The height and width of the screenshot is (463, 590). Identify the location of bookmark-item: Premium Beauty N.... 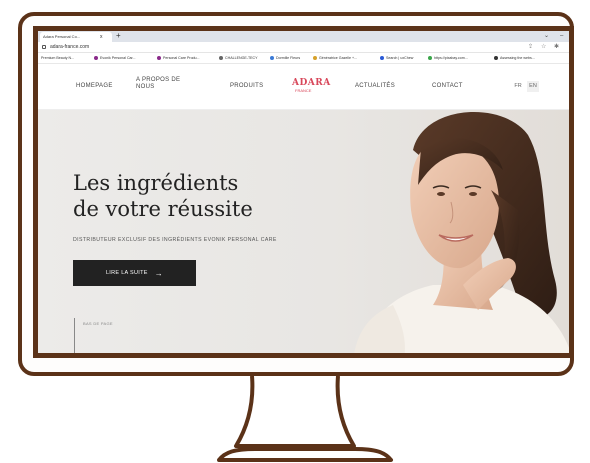
(57, 58).